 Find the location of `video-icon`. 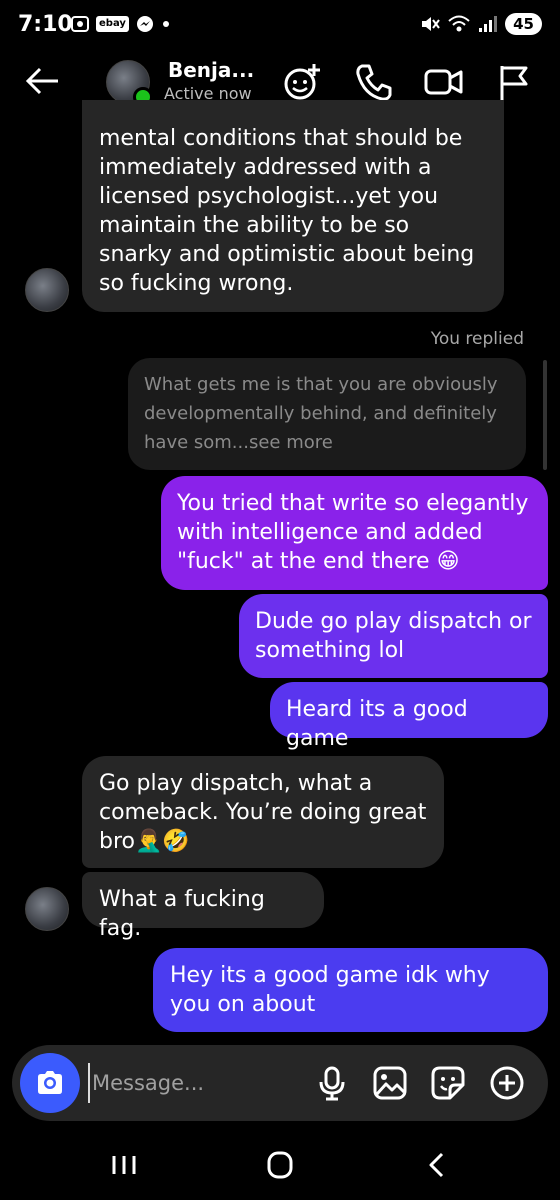

video-icon is located at coordinates (444, 82).